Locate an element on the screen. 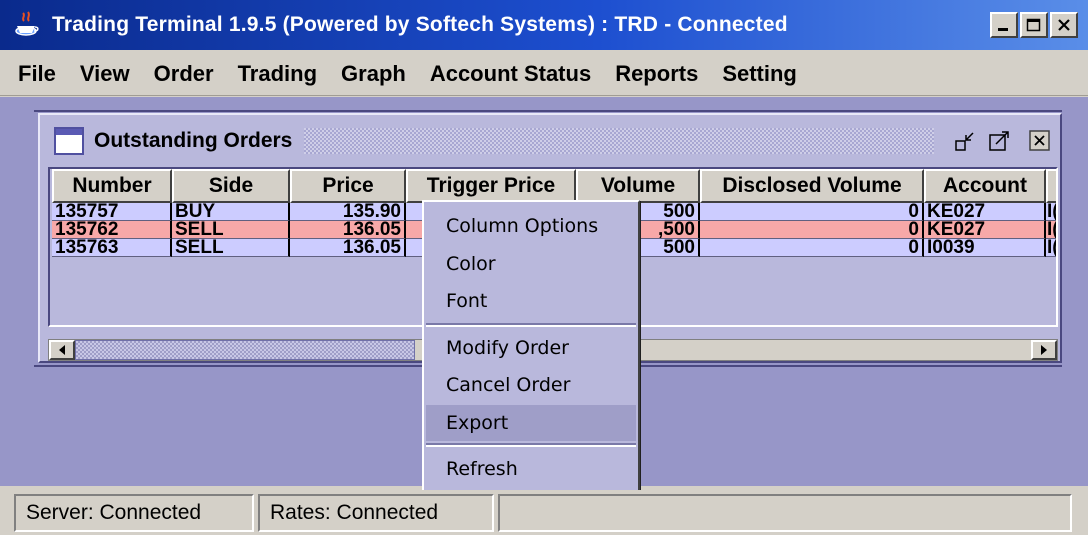 The image size is (1088, 535). cell-side: BUY is located at coordinates (231, 212).